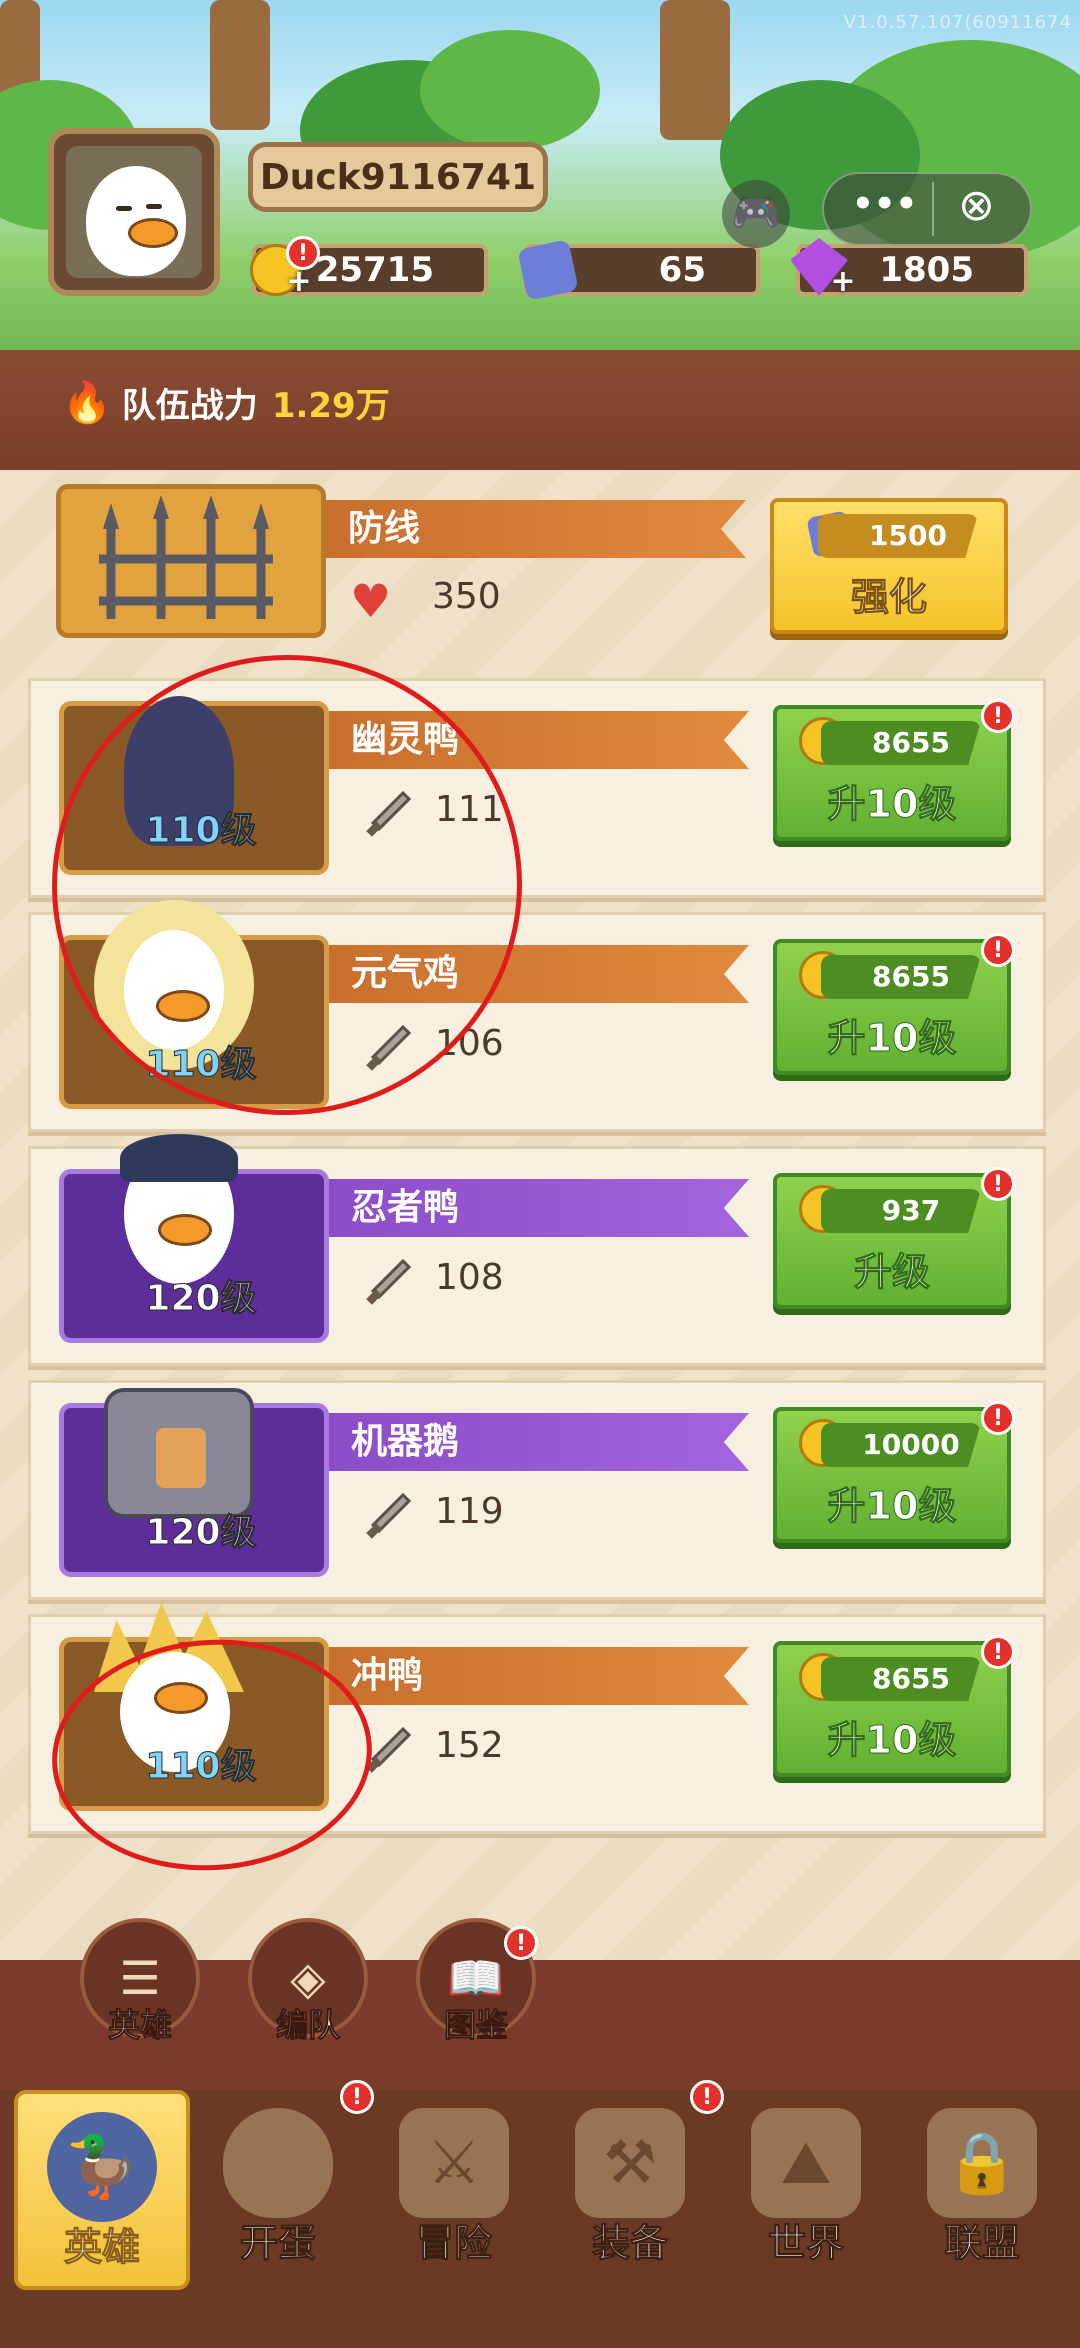  Describe the element at coordinates (179, 1158) in the screenshot. I see `ninja-hood-icon` at that location.